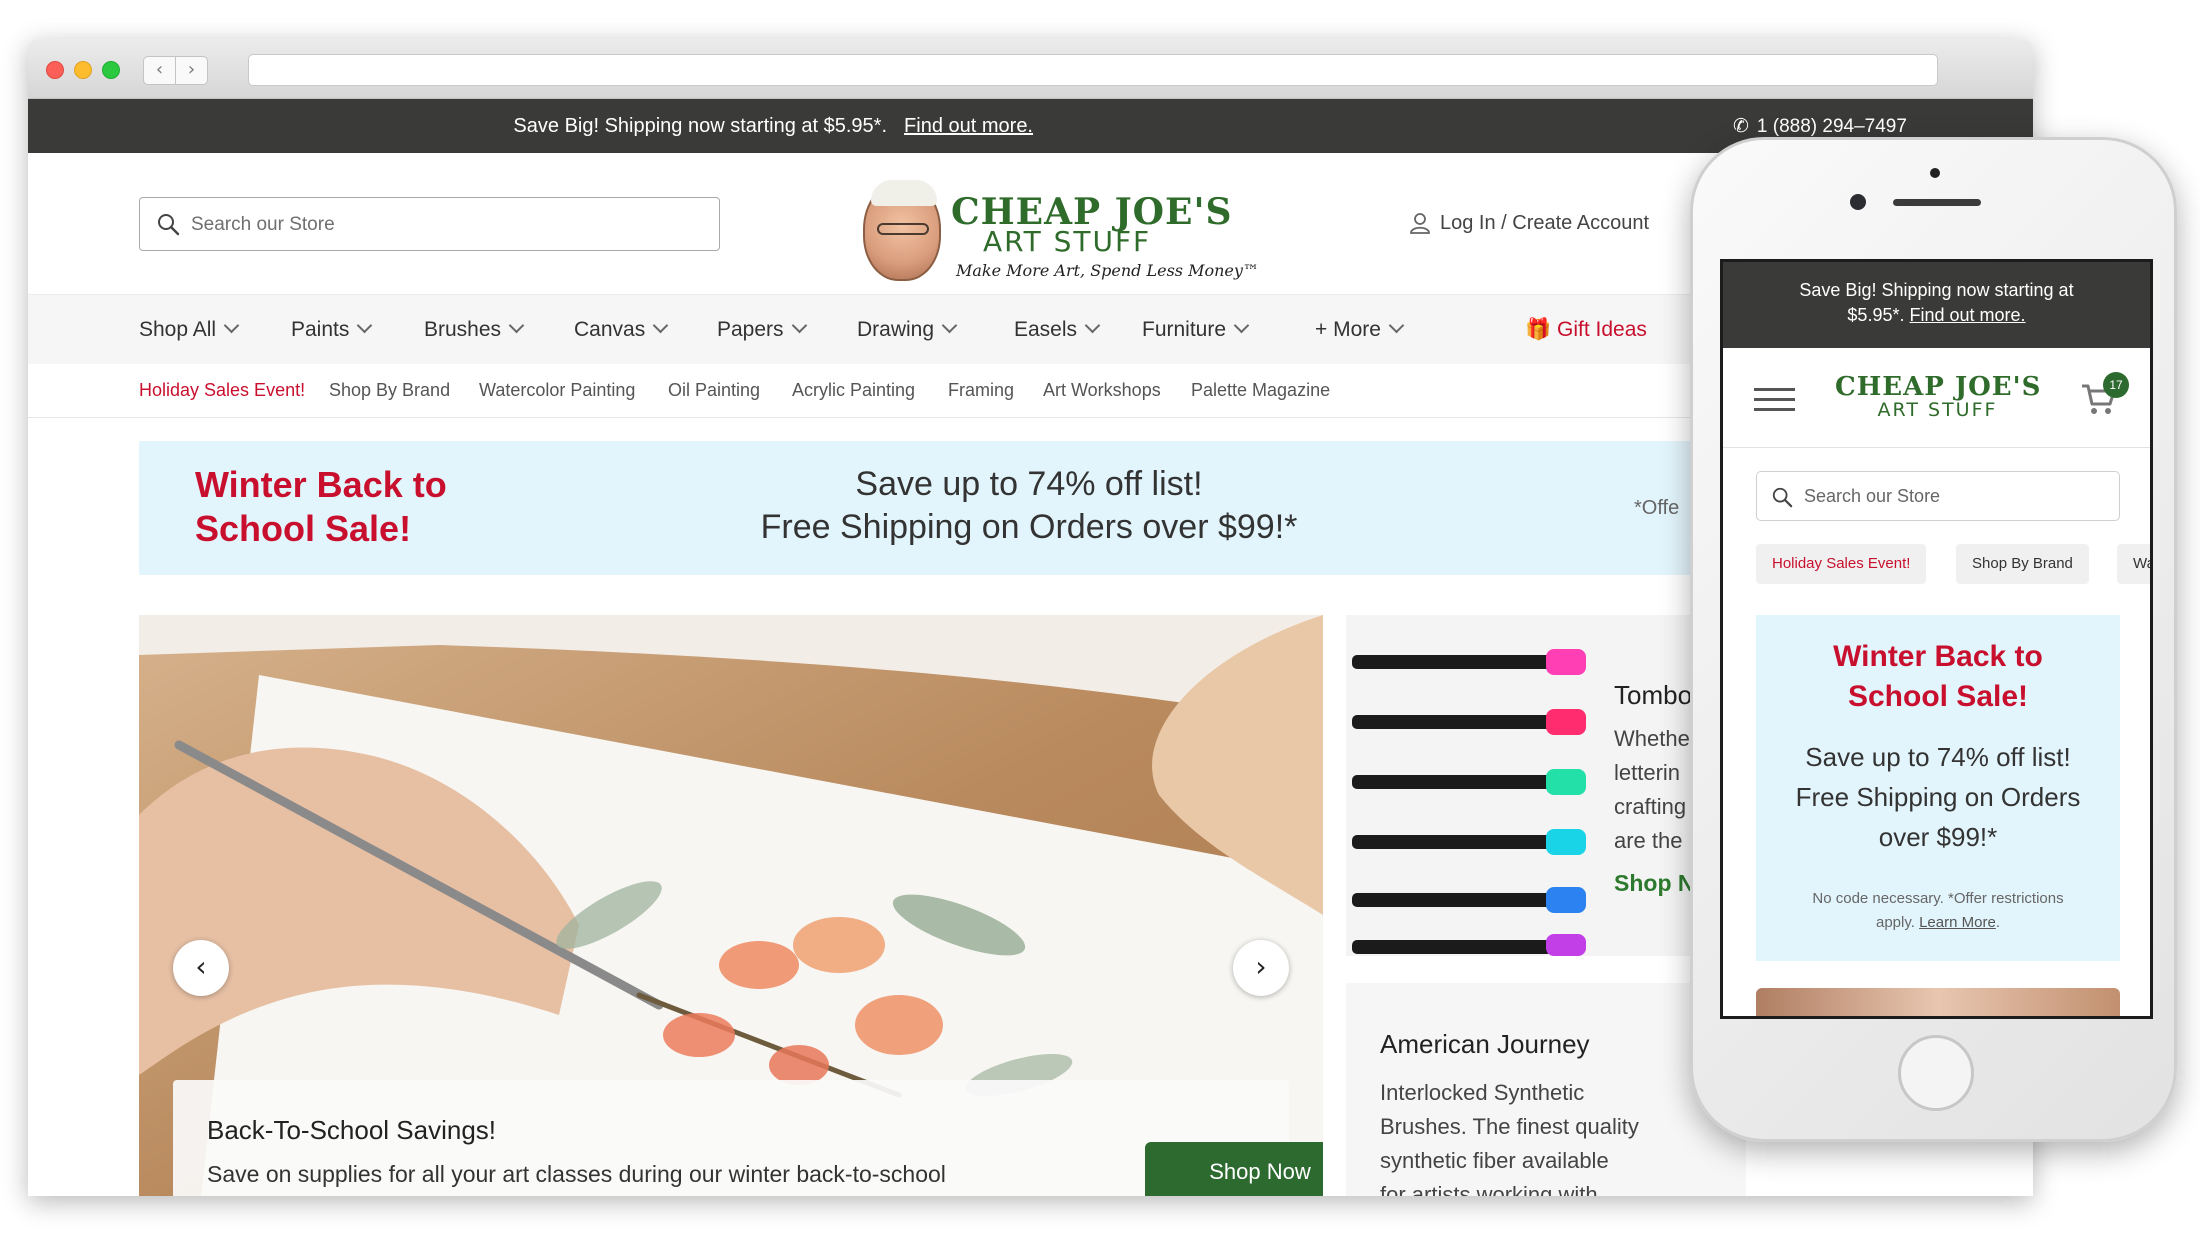  I want to click on phone-number-link: ✆ 1 (888) 294–7497, so click(1820, 126).